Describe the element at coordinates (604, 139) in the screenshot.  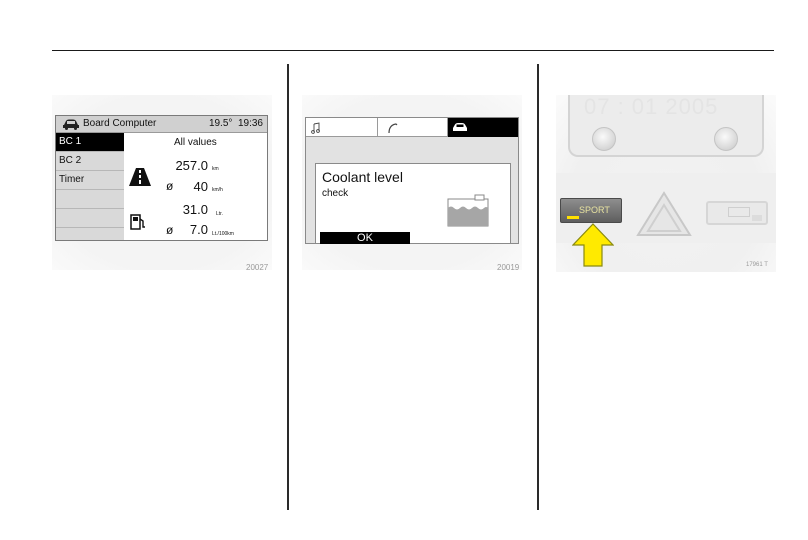
I see `clock-knob-left` at that location.